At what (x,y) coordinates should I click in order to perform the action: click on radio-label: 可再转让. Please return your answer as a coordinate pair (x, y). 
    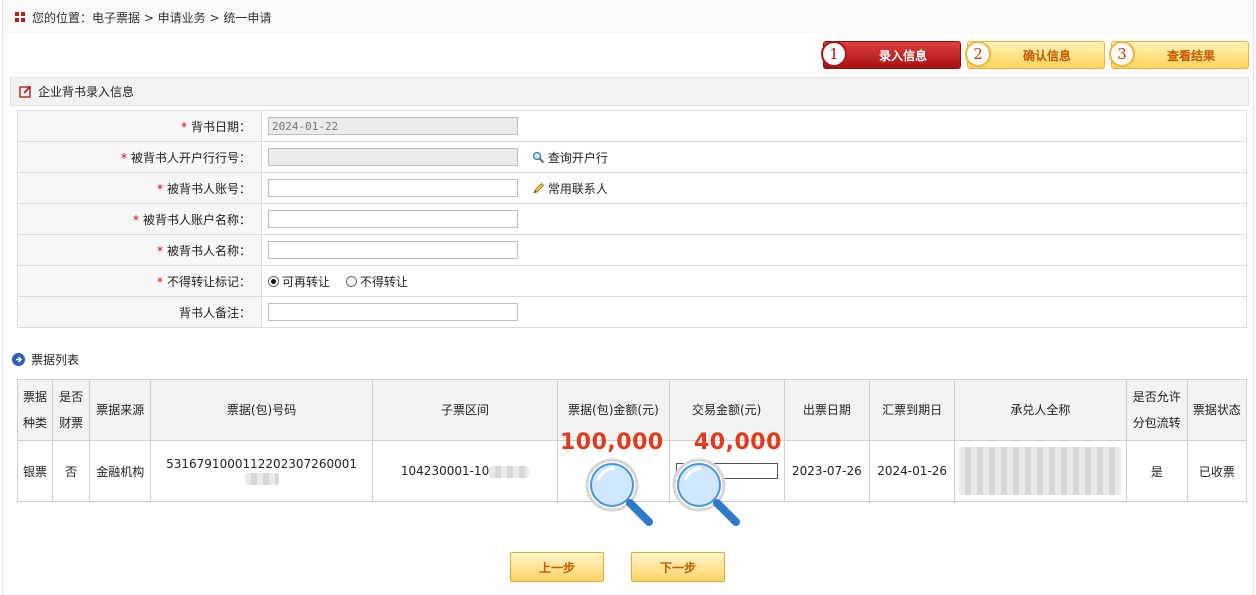
    Looking at the image, I should click on (306, 281).